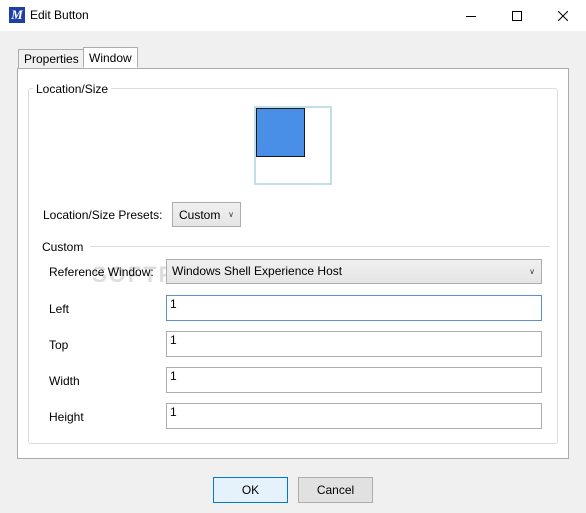 The width and height of the screenshot is (586, 513). I want to click on minimize-icon, so click(471, 16).